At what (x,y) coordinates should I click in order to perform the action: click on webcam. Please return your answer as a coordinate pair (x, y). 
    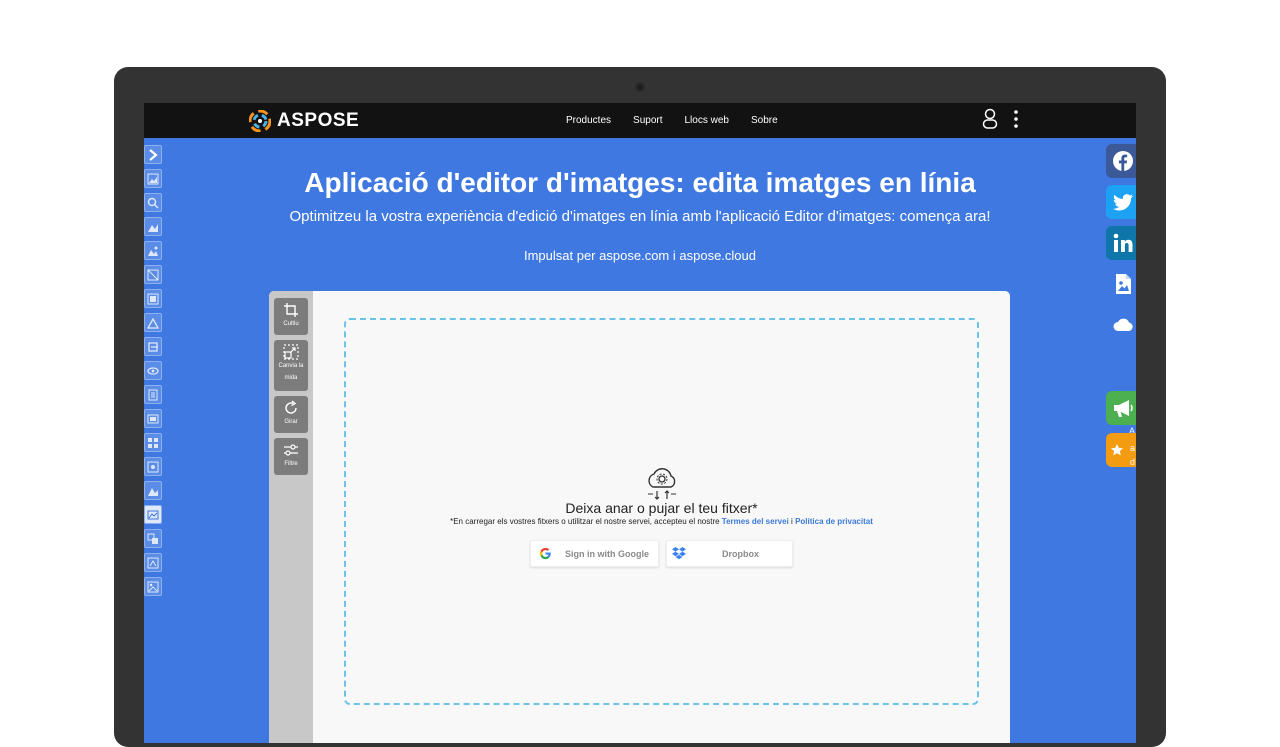
    Looking at the image, I should click on (640, 87).